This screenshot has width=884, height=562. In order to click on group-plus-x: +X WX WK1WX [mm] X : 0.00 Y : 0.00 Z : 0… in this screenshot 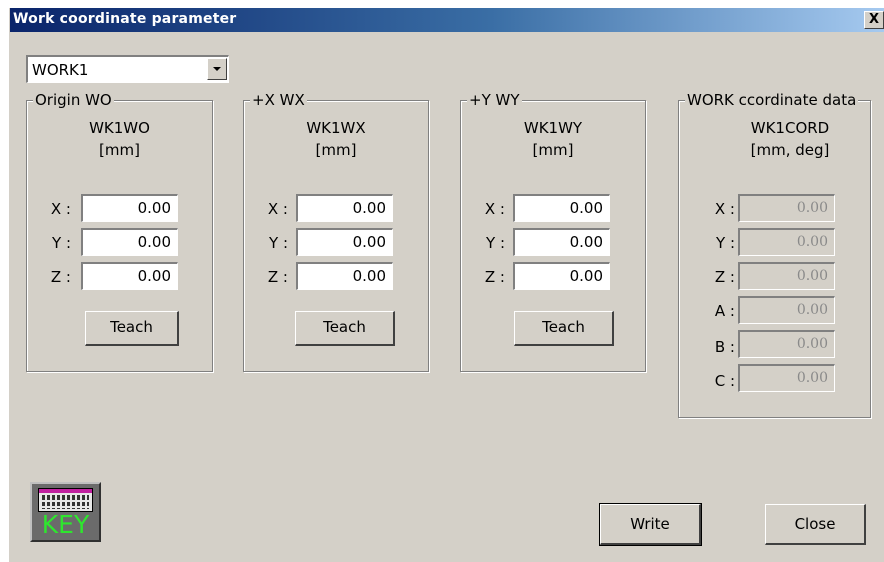, I will do `click(336, 231)`.